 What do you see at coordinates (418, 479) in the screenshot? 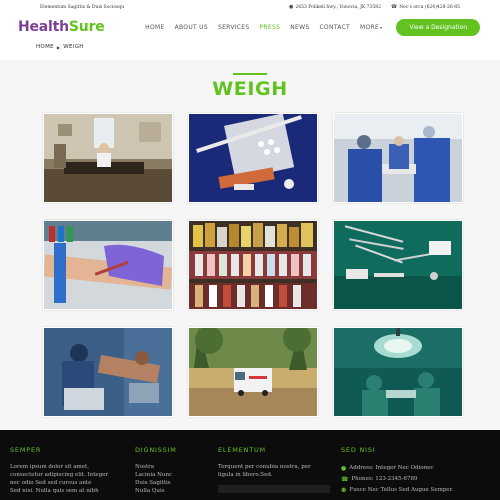
I see `footer-phone: ☎ Phones: 123-2345-6789` at bounding box center [418, 479].